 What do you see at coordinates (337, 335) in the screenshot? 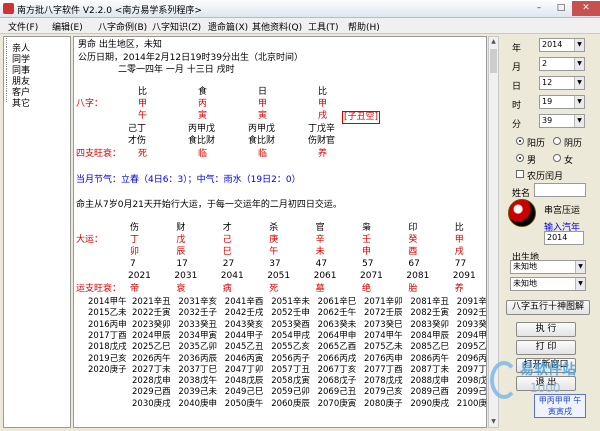
I see `liunian-year: 2064甲申` at bounding box center [337, 335].